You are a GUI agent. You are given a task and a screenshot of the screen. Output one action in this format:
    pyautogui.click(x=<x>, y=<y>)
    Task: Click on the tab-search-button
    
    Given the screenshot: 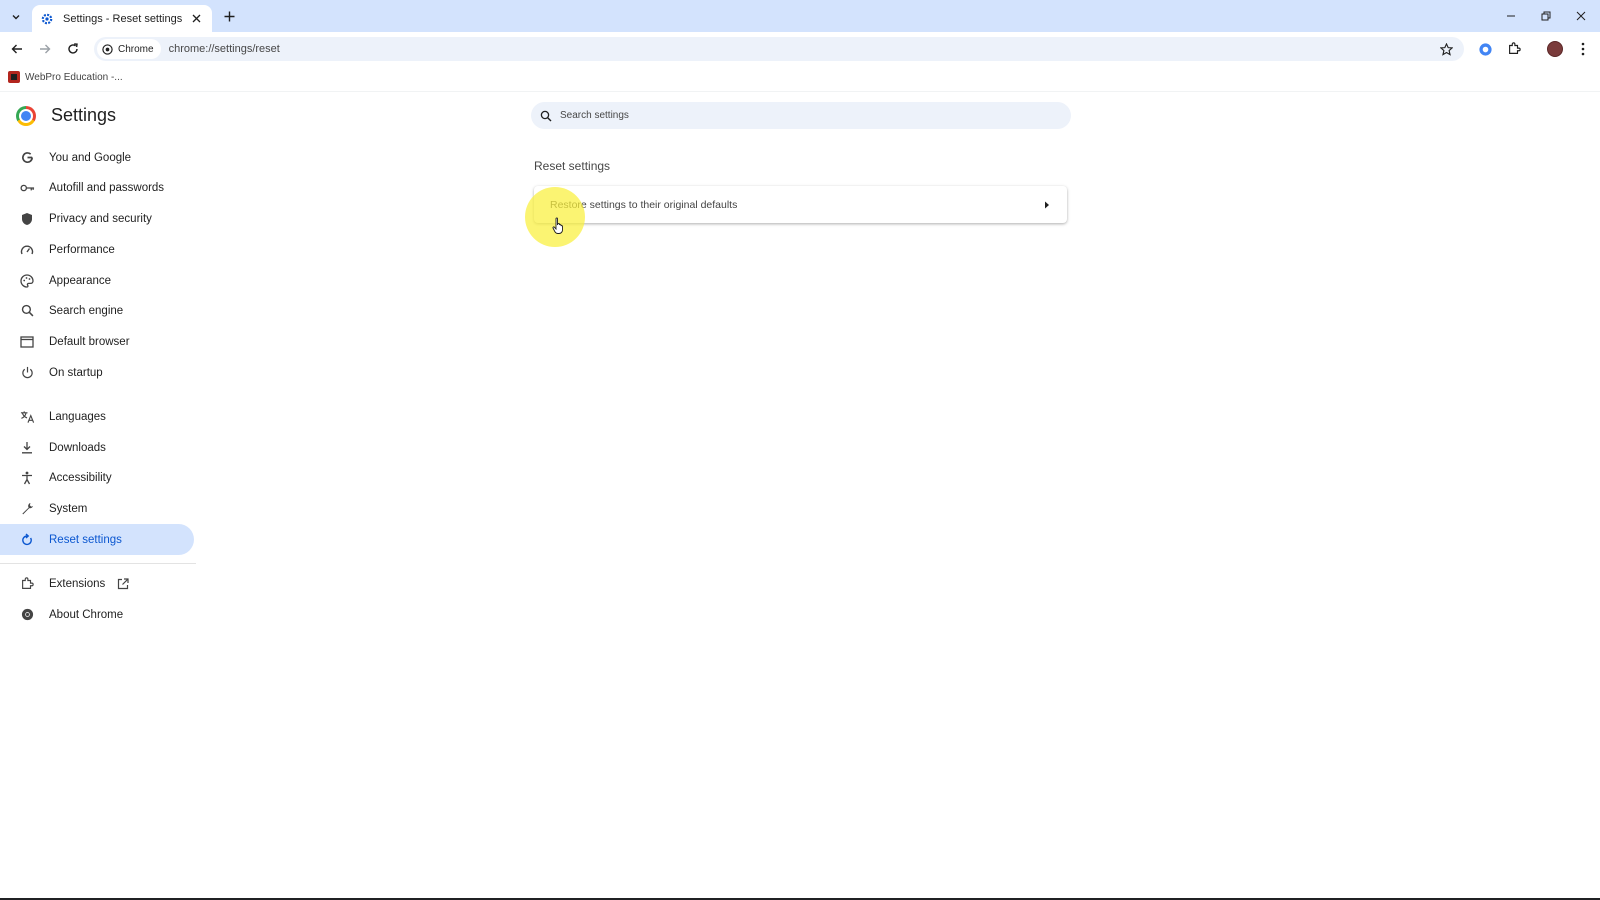 What is the action you would take?
    pyautogui.click(x=16, y=17)
    